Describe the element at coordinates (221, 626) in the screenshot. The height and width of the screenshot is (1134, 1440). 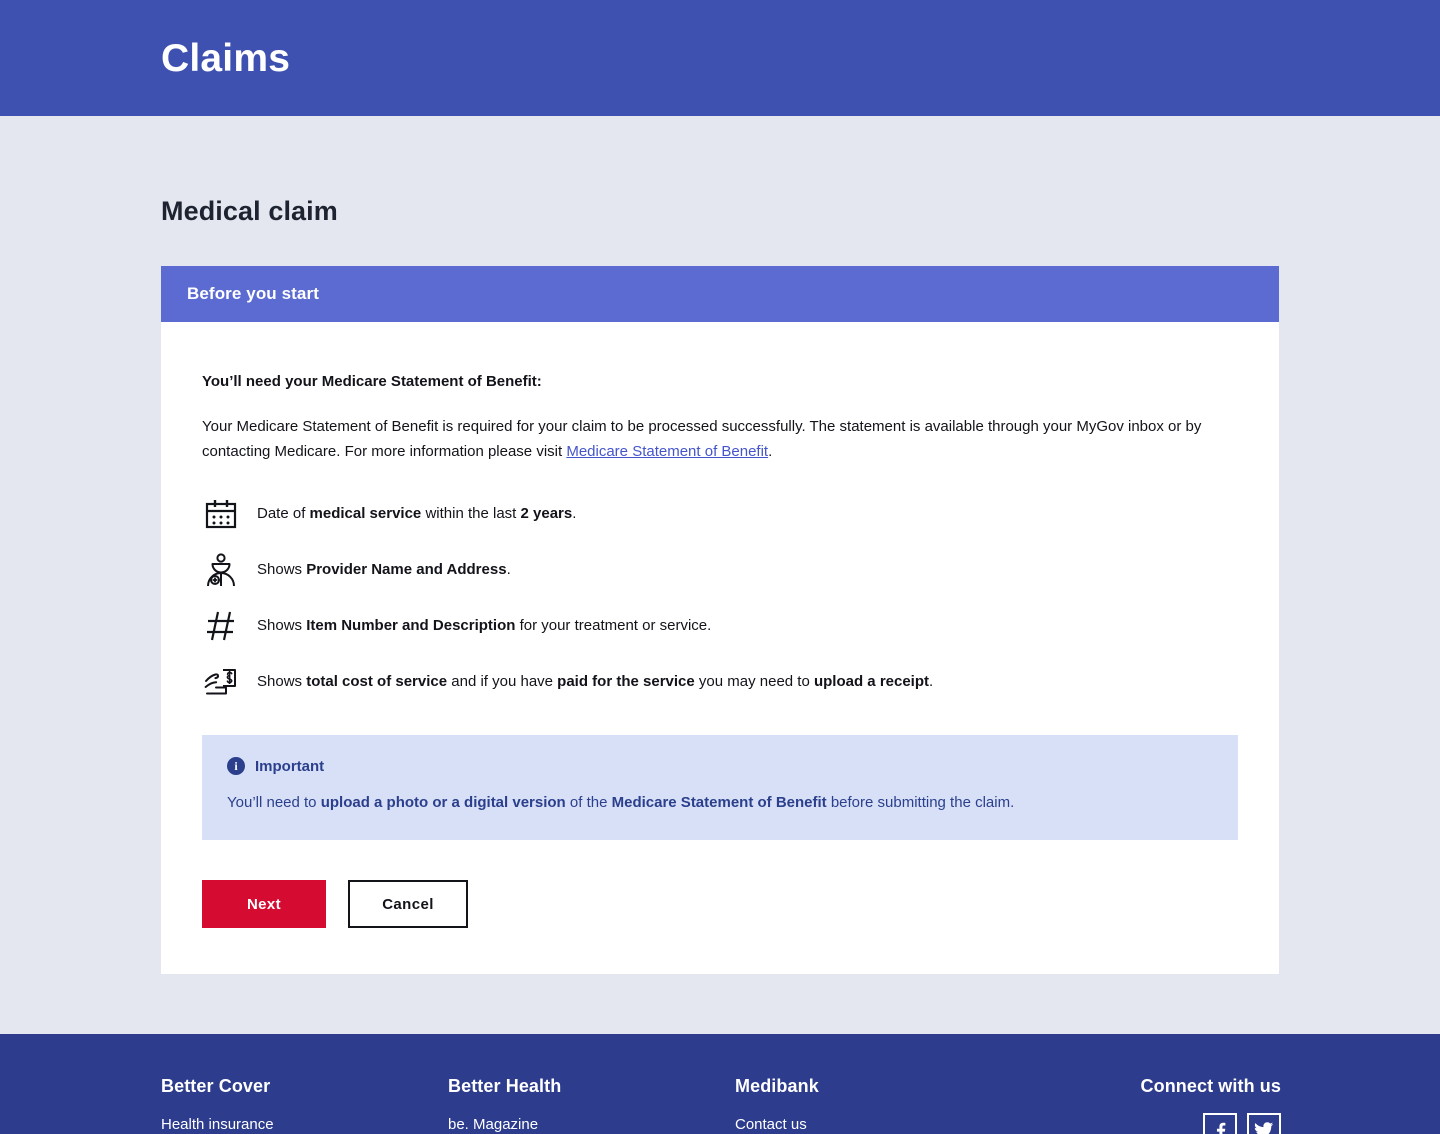
I see `hash-icon` at that location.